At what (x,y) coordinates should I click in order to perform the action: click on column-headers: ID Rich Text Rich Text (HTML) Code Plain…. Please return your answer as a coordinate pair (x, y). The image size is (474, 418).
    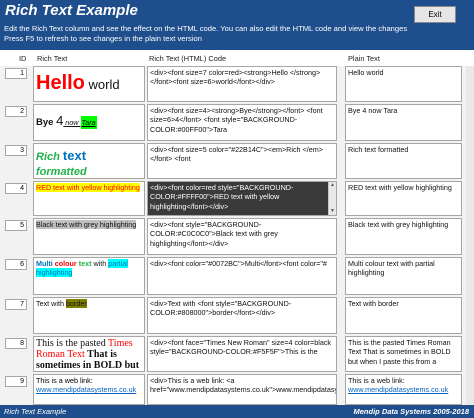
    Looking at the image, I should click on (237, 58).